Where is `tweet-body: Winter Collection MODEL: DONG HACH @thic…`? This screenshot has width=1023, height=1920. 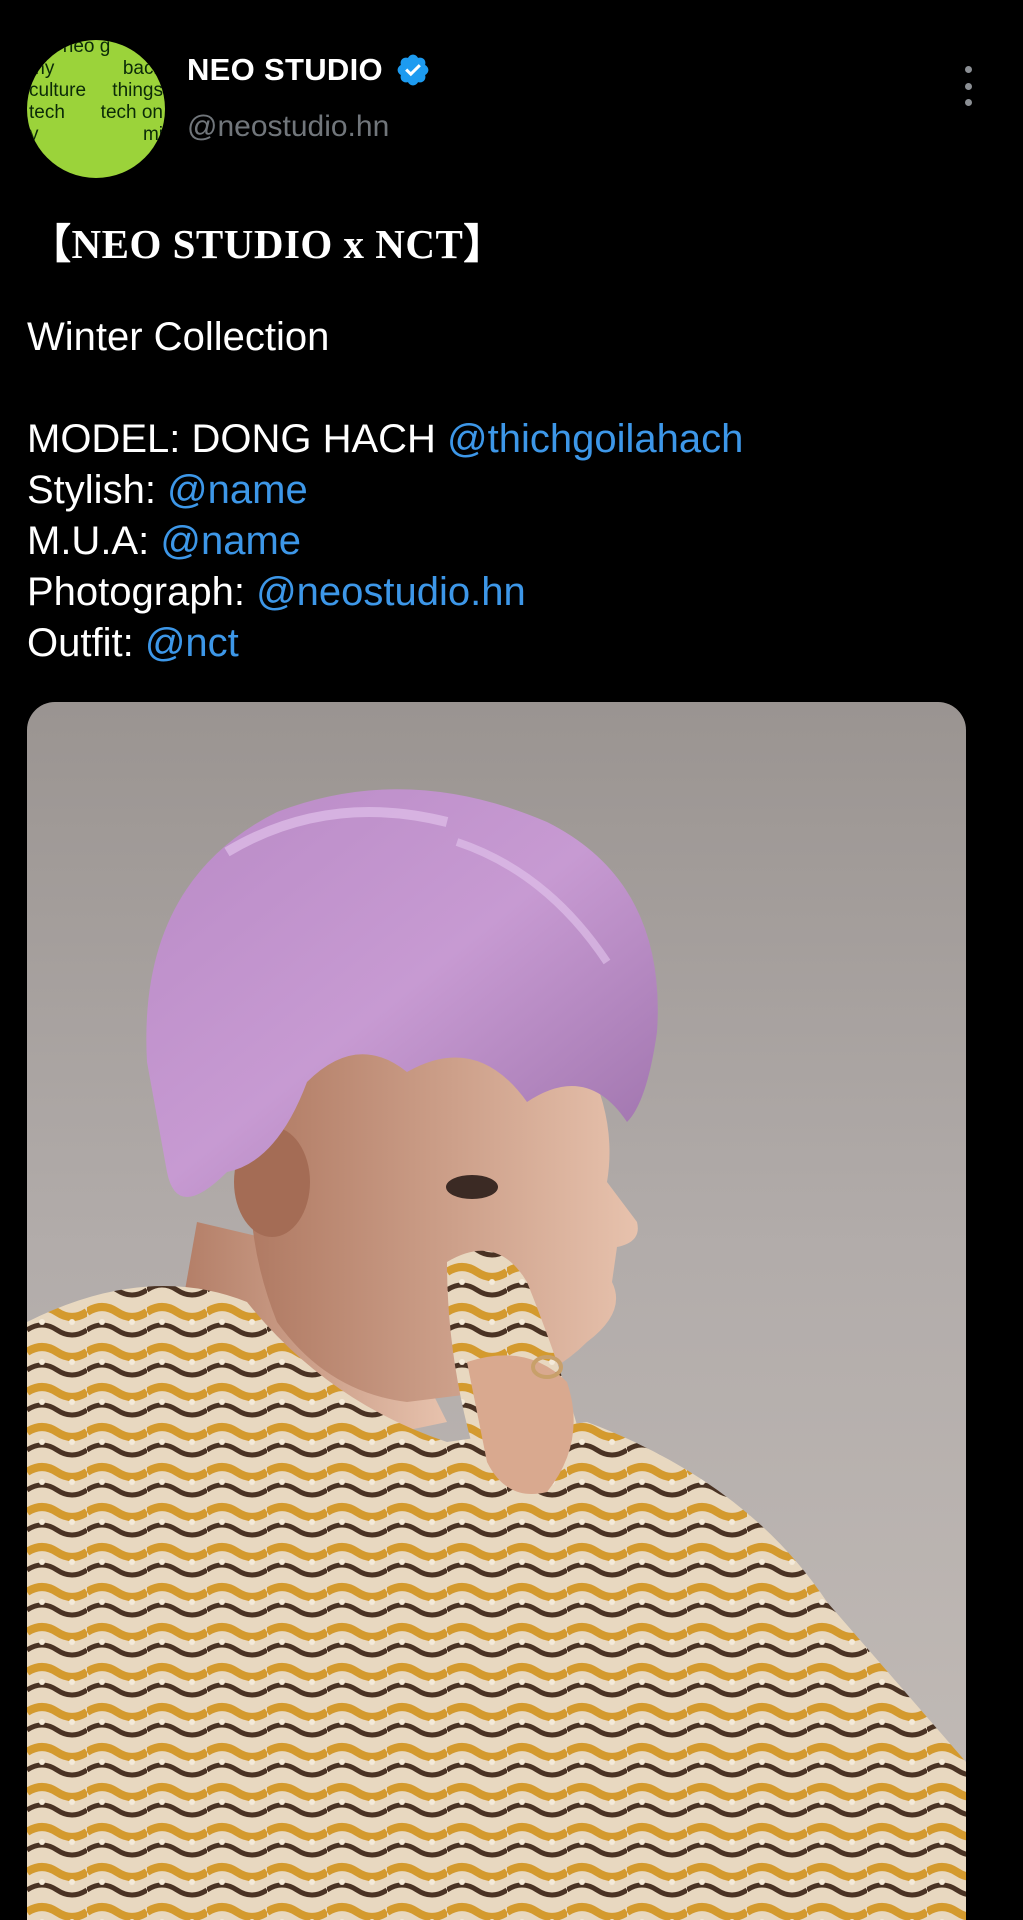 tweet-body: Winter Collection MODEL: DONG HACH @thic… is located at coordinates (385, 490).